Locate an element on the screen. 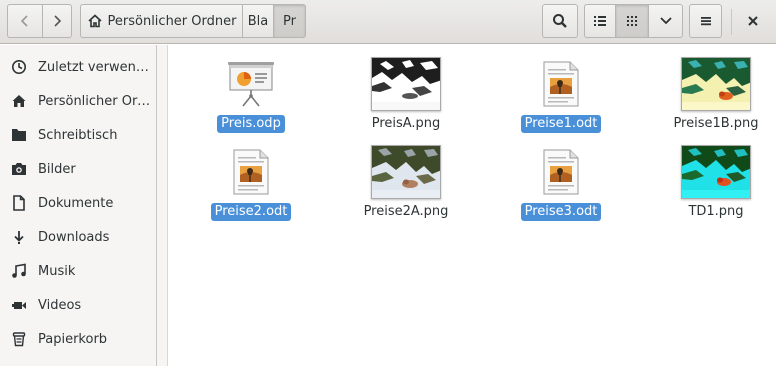 This screenshot has width=776, height=366. file-item-preise2a-png: Preise2A.png is located at coordinates (406, 180).